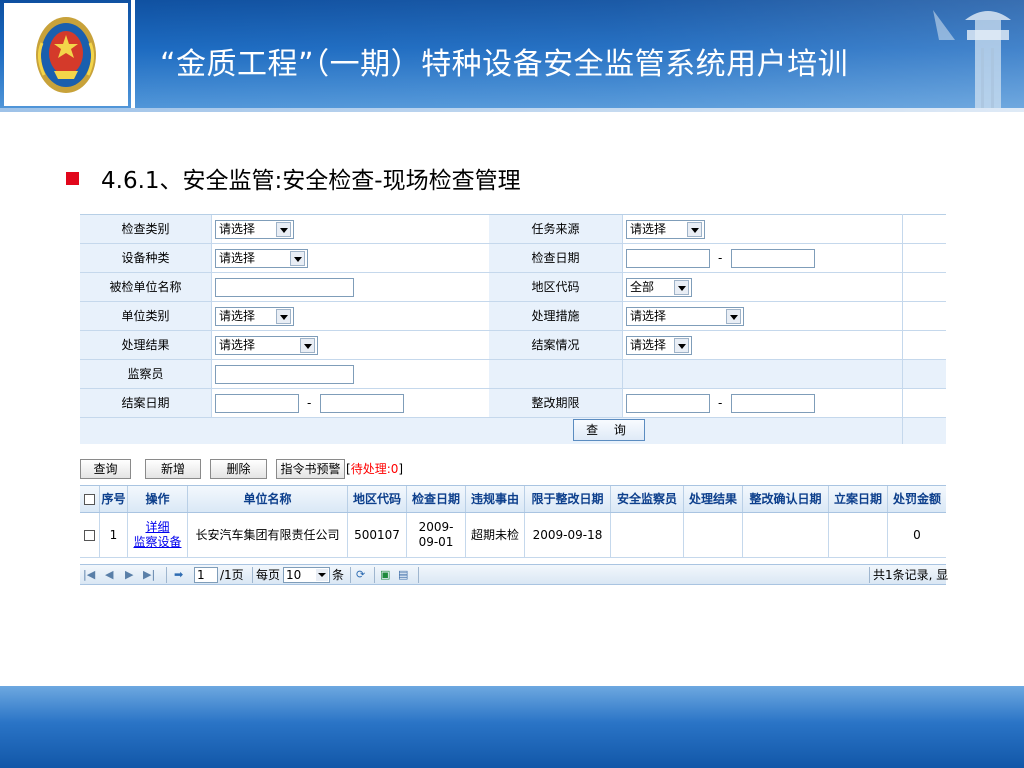 The height and width of the screenshot is (768, 1024). Describe the element at coordinates (377, 499) in the screenshot. I see `column-header: 地区代码` at that location.